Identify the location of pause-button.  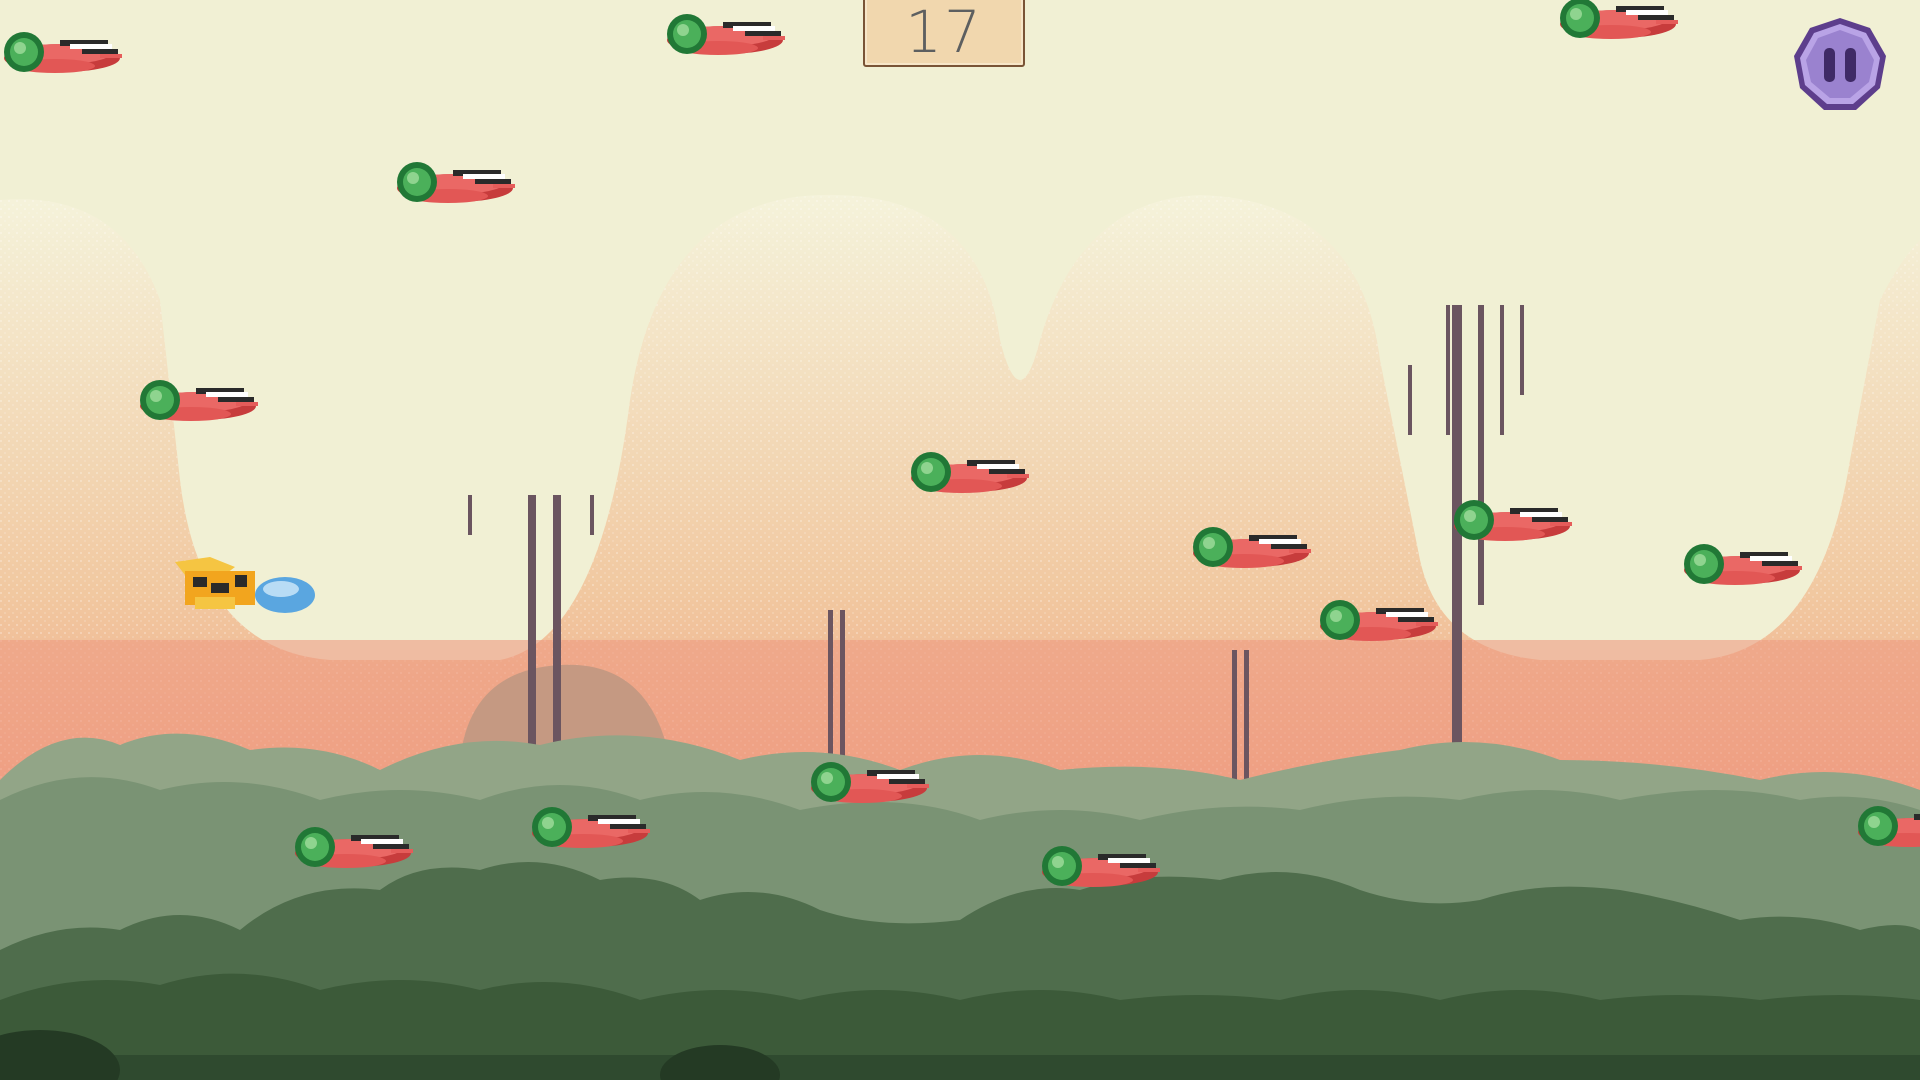
(1840, 66).